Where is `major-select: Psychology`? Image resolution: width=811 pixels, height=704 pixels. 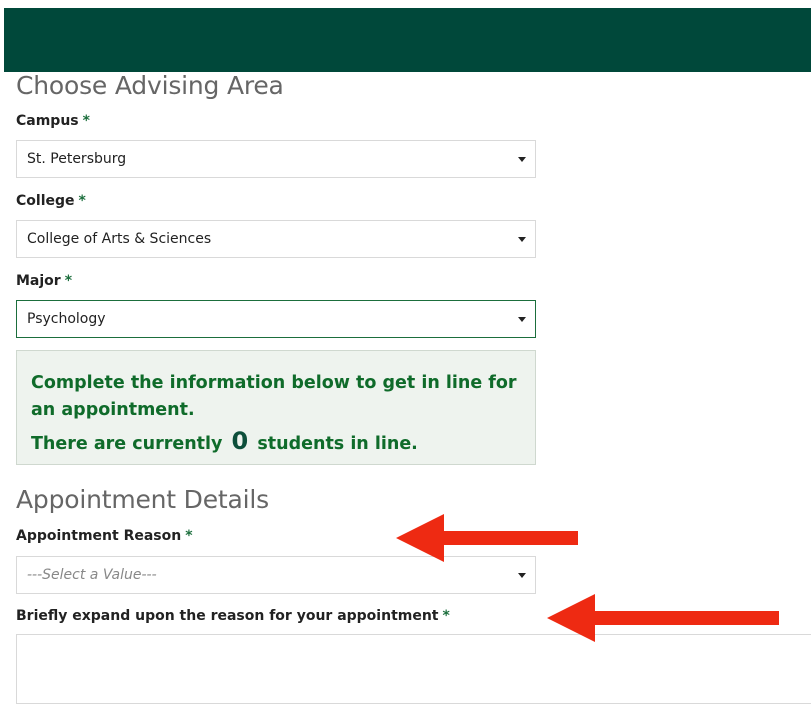 major-select: Psychology is located at coordinates (276, 319).